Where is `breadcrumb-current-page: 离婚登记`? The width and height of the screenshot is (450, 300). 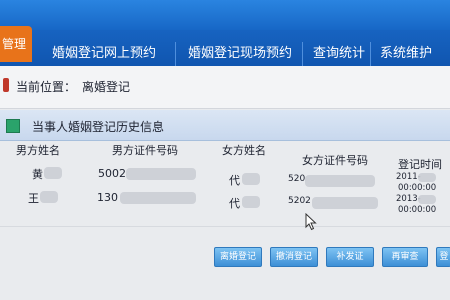 breadcrumb-current-page: 离婚登记 is located at coordinates (106, 87).